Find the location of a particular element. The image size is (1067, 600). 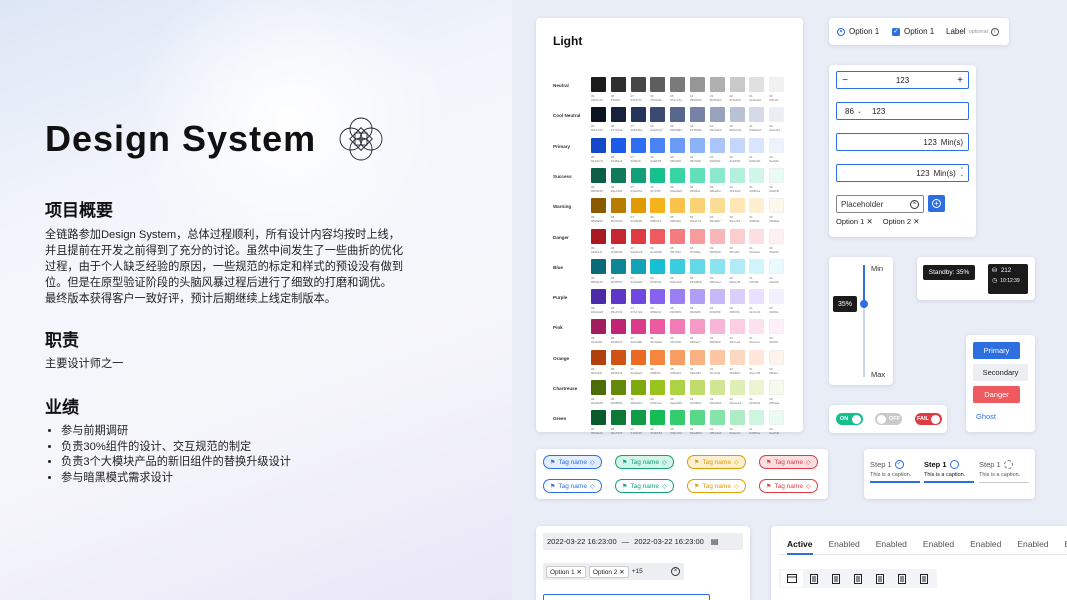

step-pending: Step 1 This is a caption. is located at coordinates (1004, 471).